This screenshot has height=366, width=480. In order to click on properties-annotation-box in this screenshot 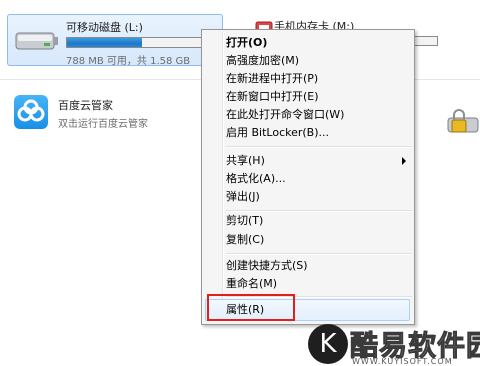, I will do `click(251, 307)`.